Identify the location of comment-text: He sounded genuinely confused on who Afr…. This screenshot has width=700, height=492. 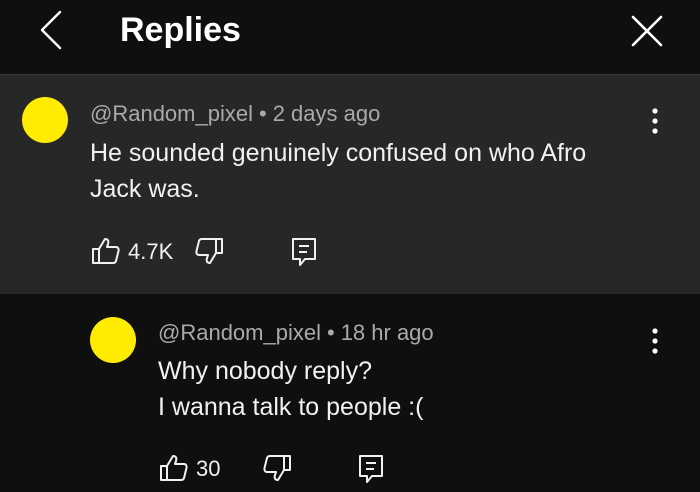
(338, 171).